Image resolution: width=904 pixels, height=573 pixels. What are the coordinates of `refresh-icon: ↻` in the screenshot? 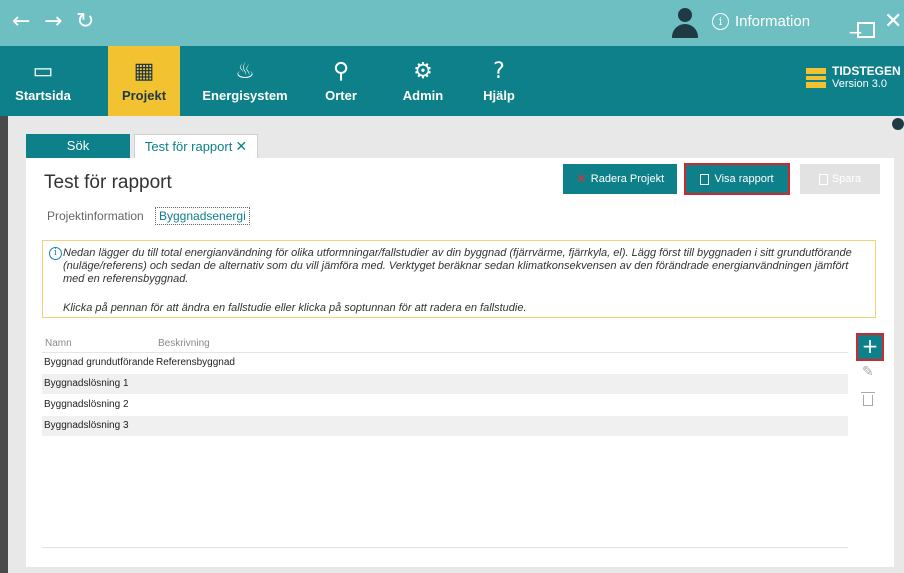 It's located at (85, 22).